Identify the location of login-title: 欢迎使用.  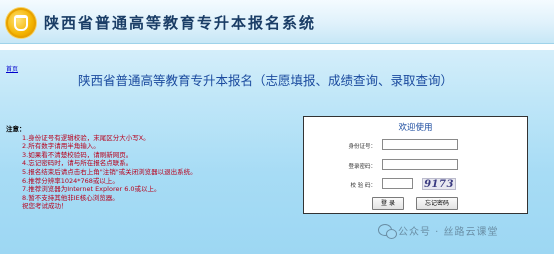
(415, 128).